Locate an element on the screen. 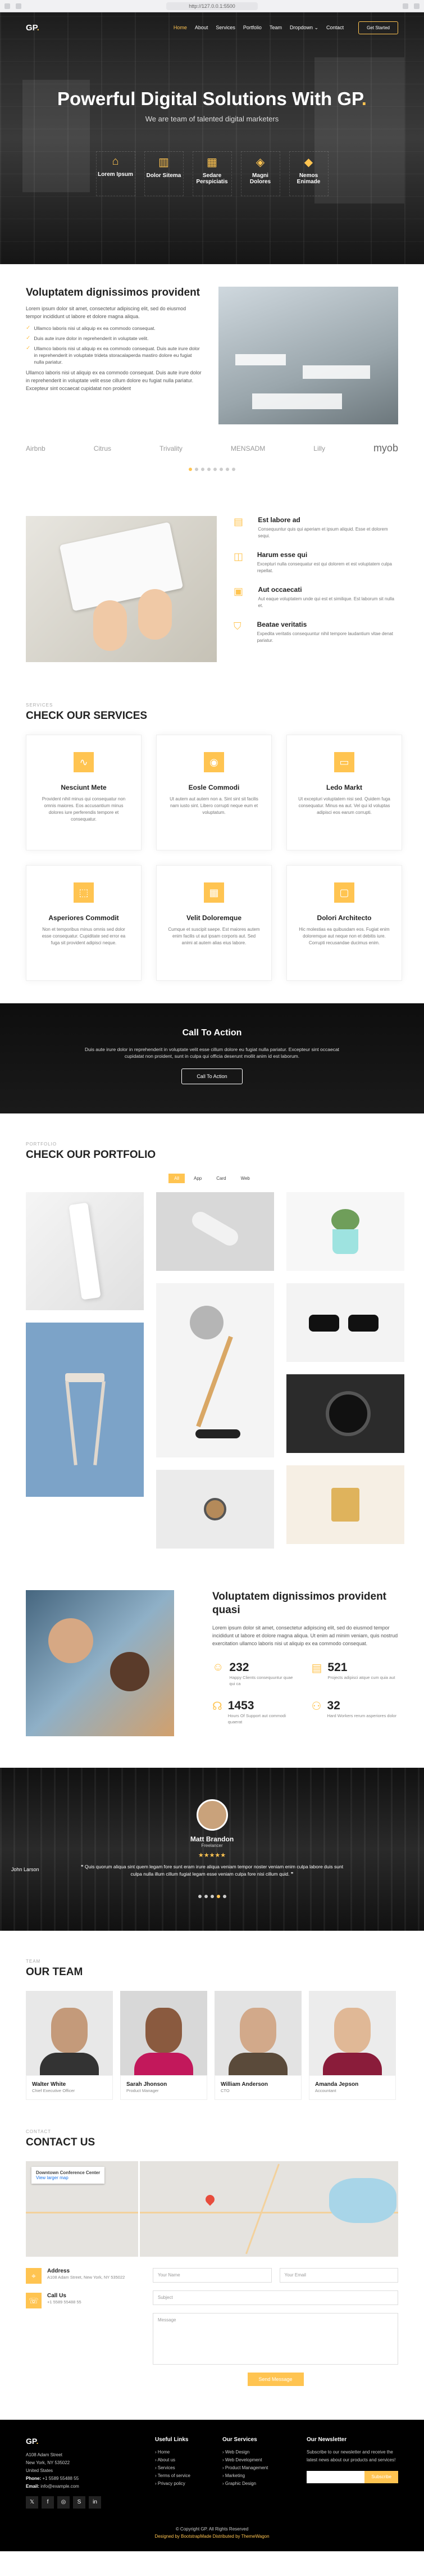 This screenshot has height=2576, width=424. nav-team: Team is located at coordinates (276, 28).